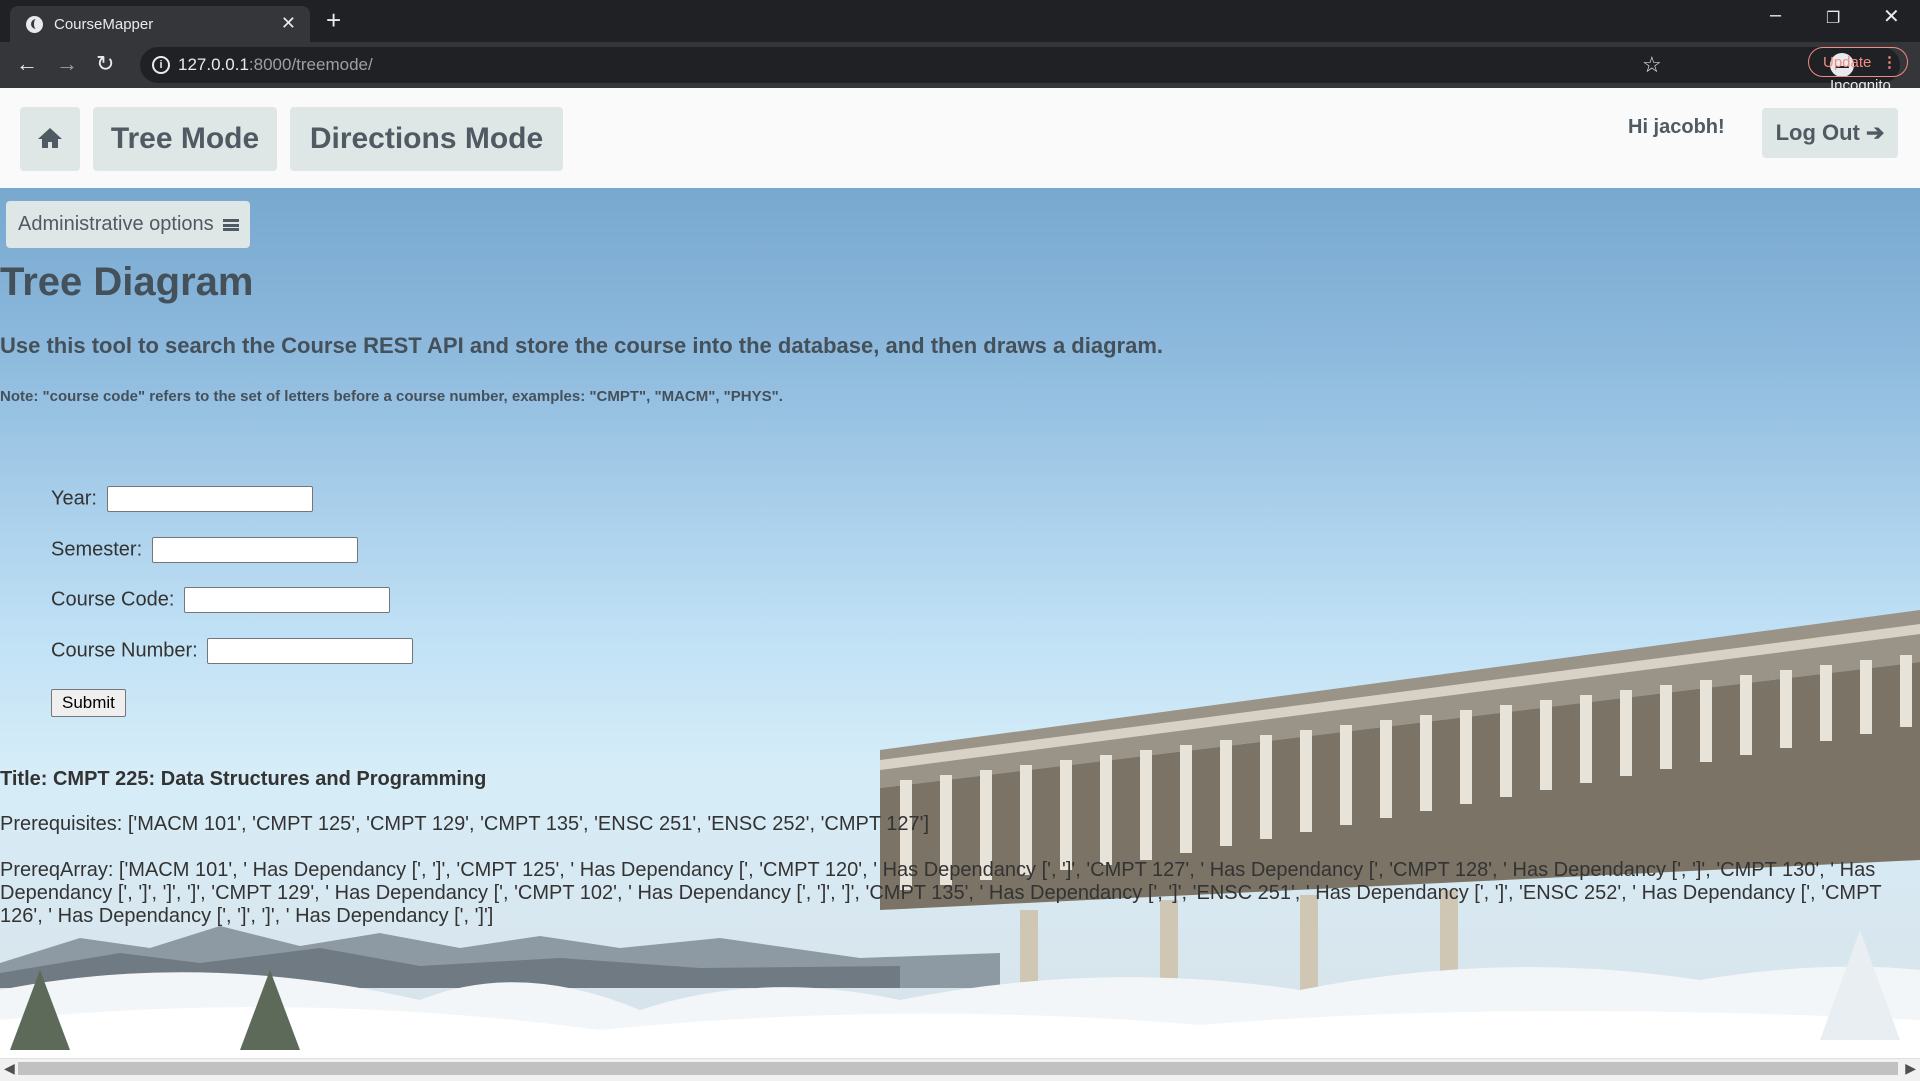 The width and height of the screenshot is (1920, 1081). Describe the element at coordinates (960, 996) in the screenshot. I see `snowy-trees` at that location.